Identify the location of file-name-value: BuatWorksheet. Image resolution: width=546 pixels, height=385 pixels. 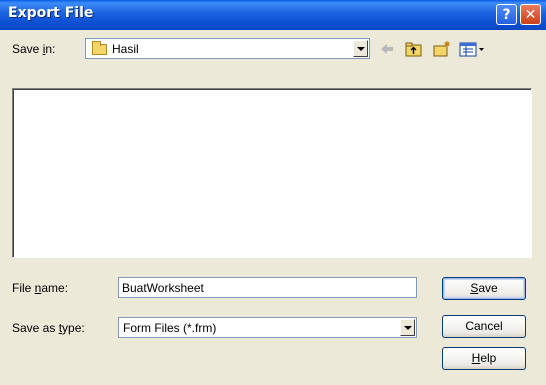
(163, 288).